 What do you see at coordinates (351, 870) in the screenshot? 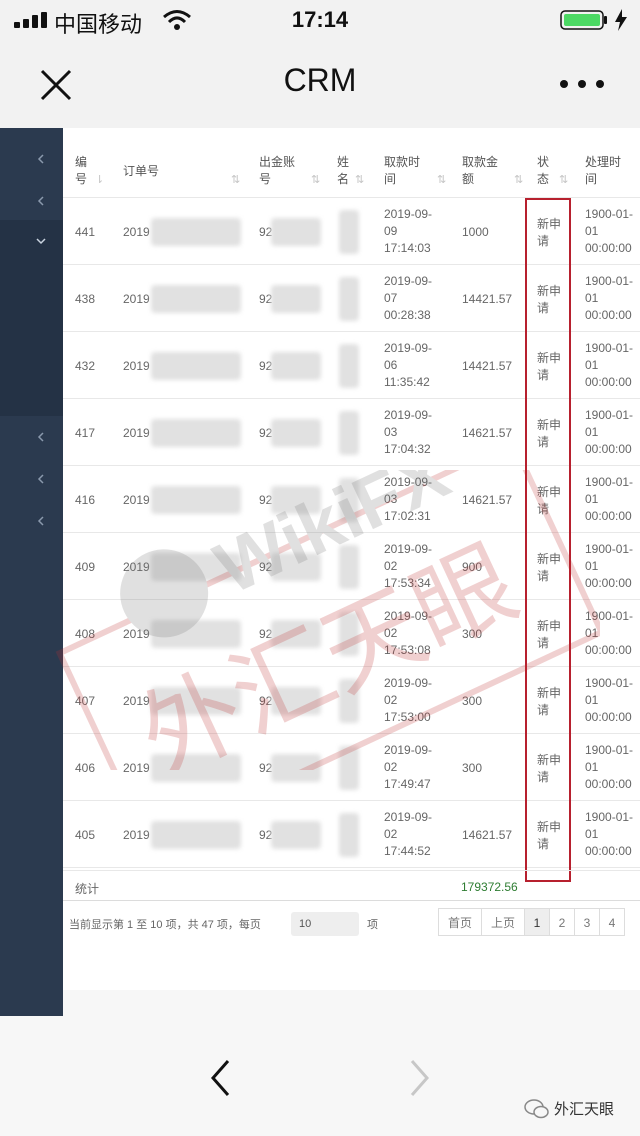
I see `summary-divider` at bounding box center [351, 870].